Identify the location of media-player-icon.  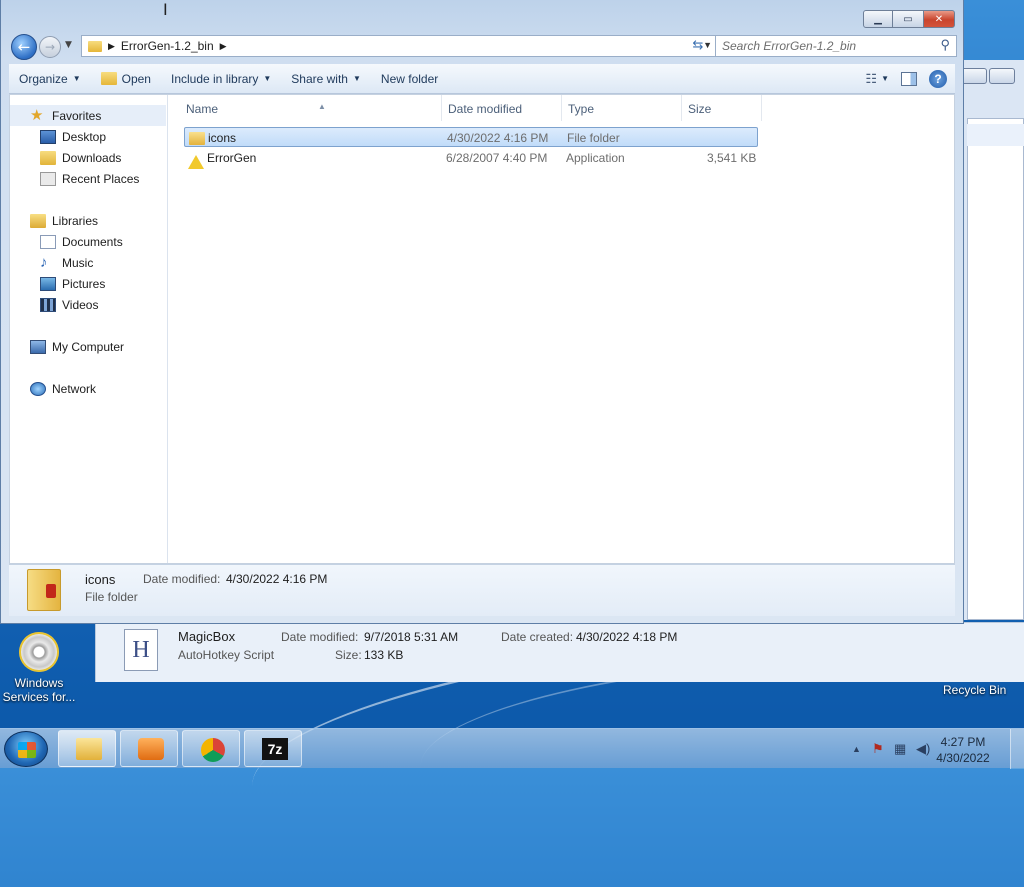
(151, 749).